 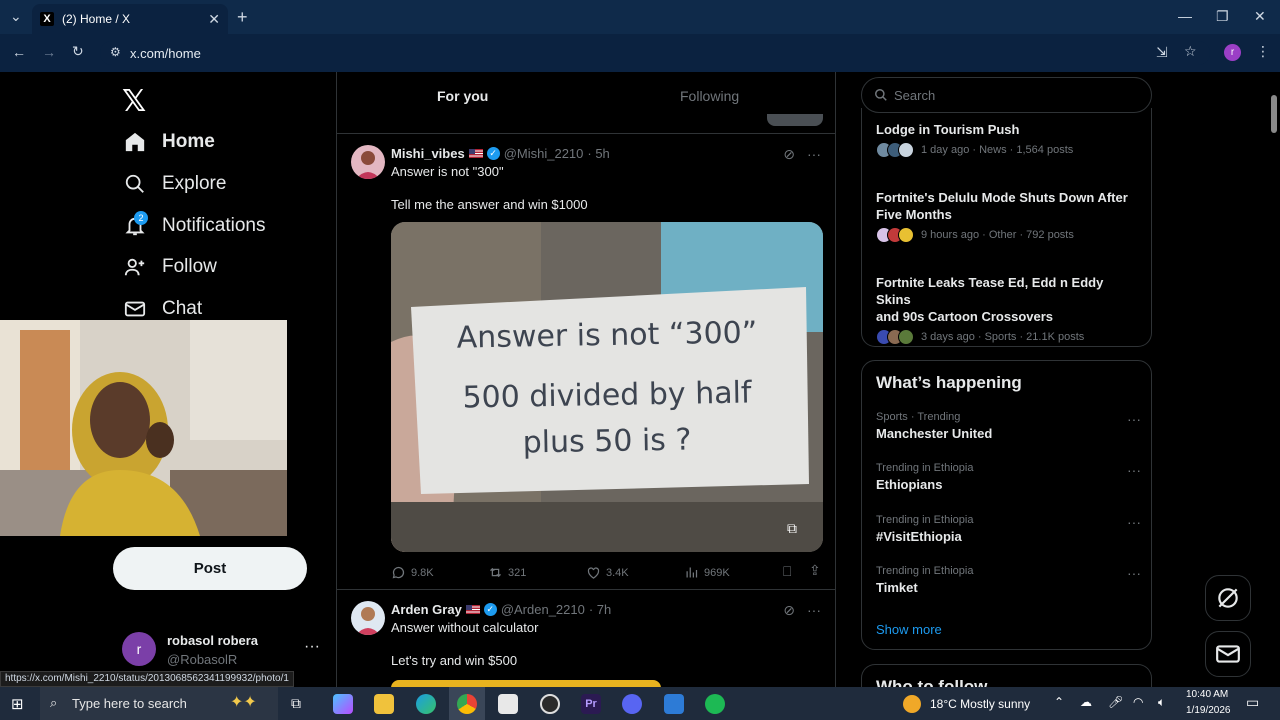 What do you see at coordinates (78, 51) in the screenshot?
I see `reload-icon: ↻` at bounding box center [78, 51].